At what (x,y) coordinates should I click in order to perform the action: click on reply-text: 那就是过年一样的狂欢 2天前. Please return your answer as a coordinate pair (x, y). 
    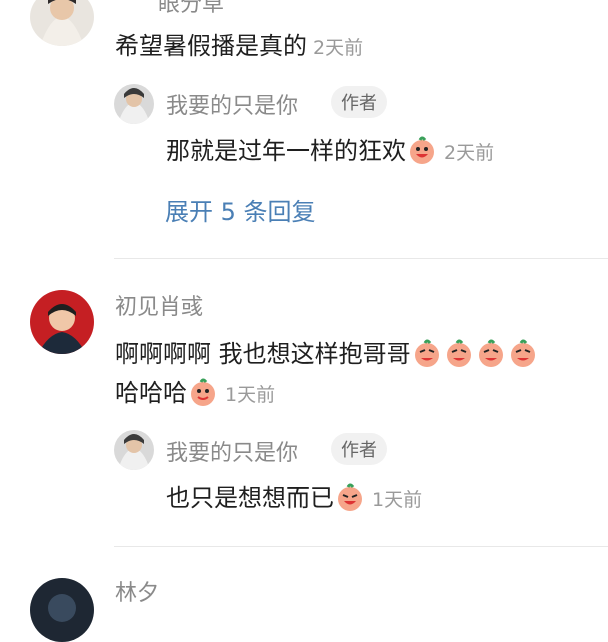
    Looking at the image, I should click on (330, 151).